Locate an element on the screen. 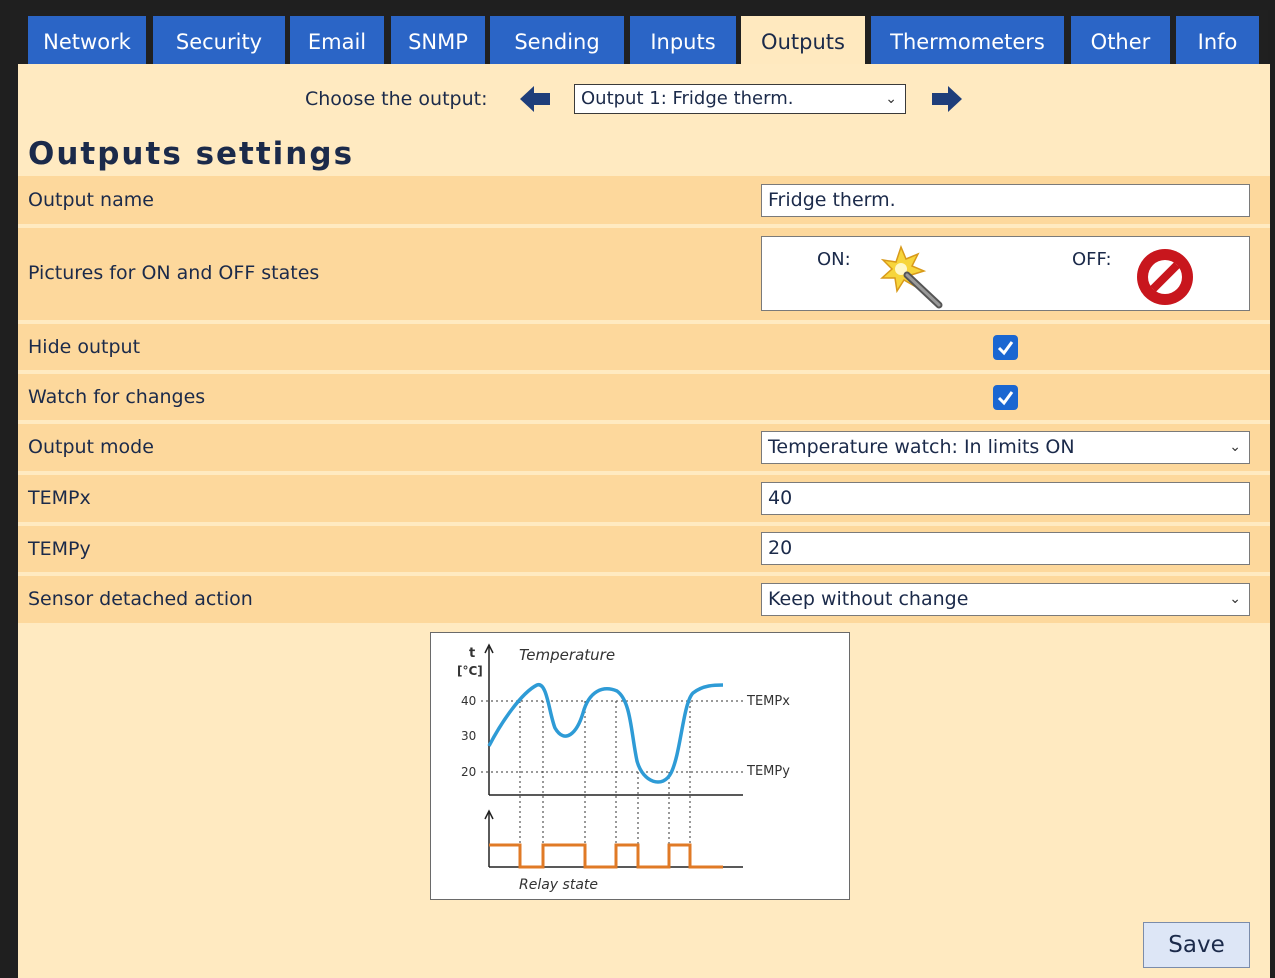 This screenshot has width=1275, height=978. choose-output-label: Choose the output: is located at coordinates (396, 99).